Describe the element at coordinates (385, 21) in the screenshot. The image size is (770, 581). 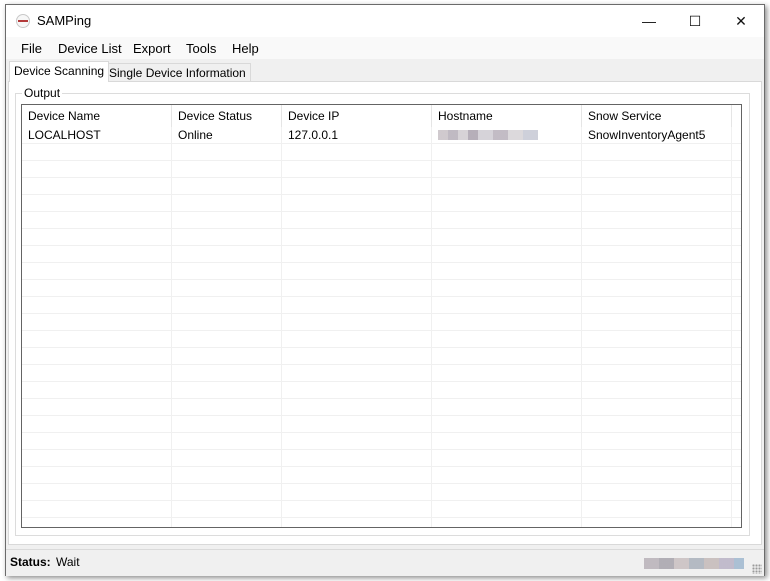
I see `title-bar: SAMPing — ☐ ✕` at that location.